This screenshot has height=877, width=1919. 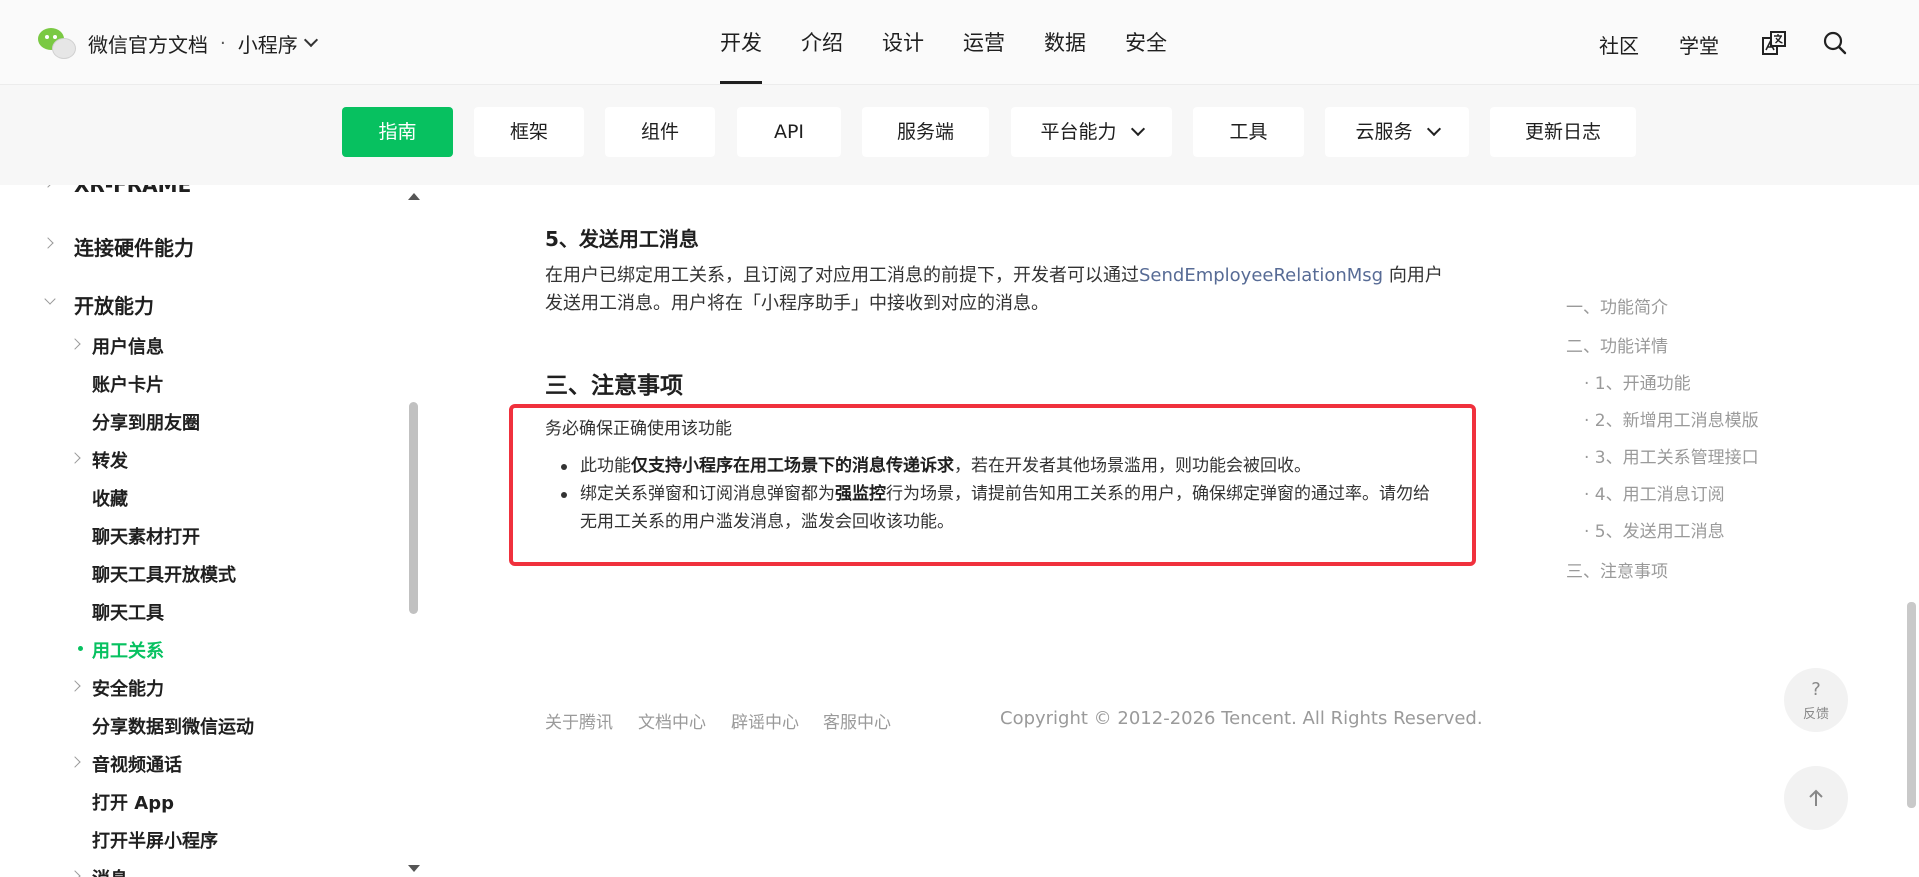 I want to click on toc-item-notes: 三、注意事项, so click(x=1617, y=569).